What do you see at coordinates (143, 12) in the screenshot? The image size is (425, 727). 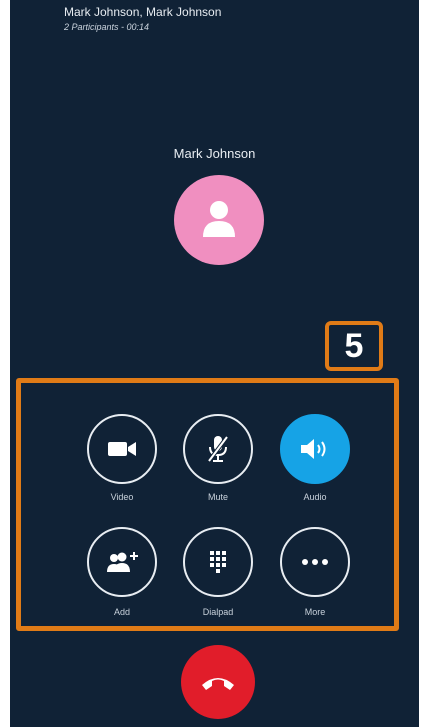 I see `call-title: Mark Johnson, Mark Johnson` at bounding box center [143, 12].